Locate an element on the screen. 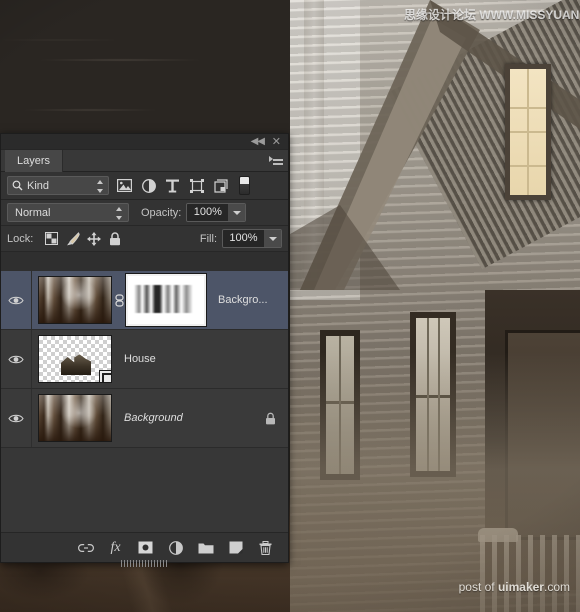  fill-slider-arrow-icon is located at coordinates (272, 238).